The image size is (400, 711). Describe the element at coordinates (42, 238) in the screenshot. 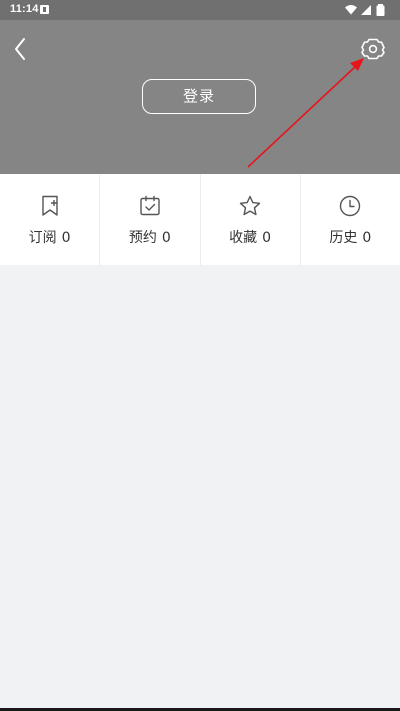

I see `quick-item-name: 订阅` at that location.